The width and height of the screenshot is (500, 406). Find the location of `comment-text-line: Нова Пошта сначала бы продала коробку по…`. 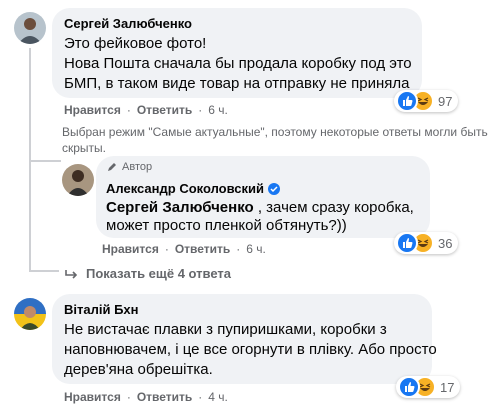

comment-text-line: Нова Пошта сначала бы продала коробку по… is located at coordinates (238, 63).